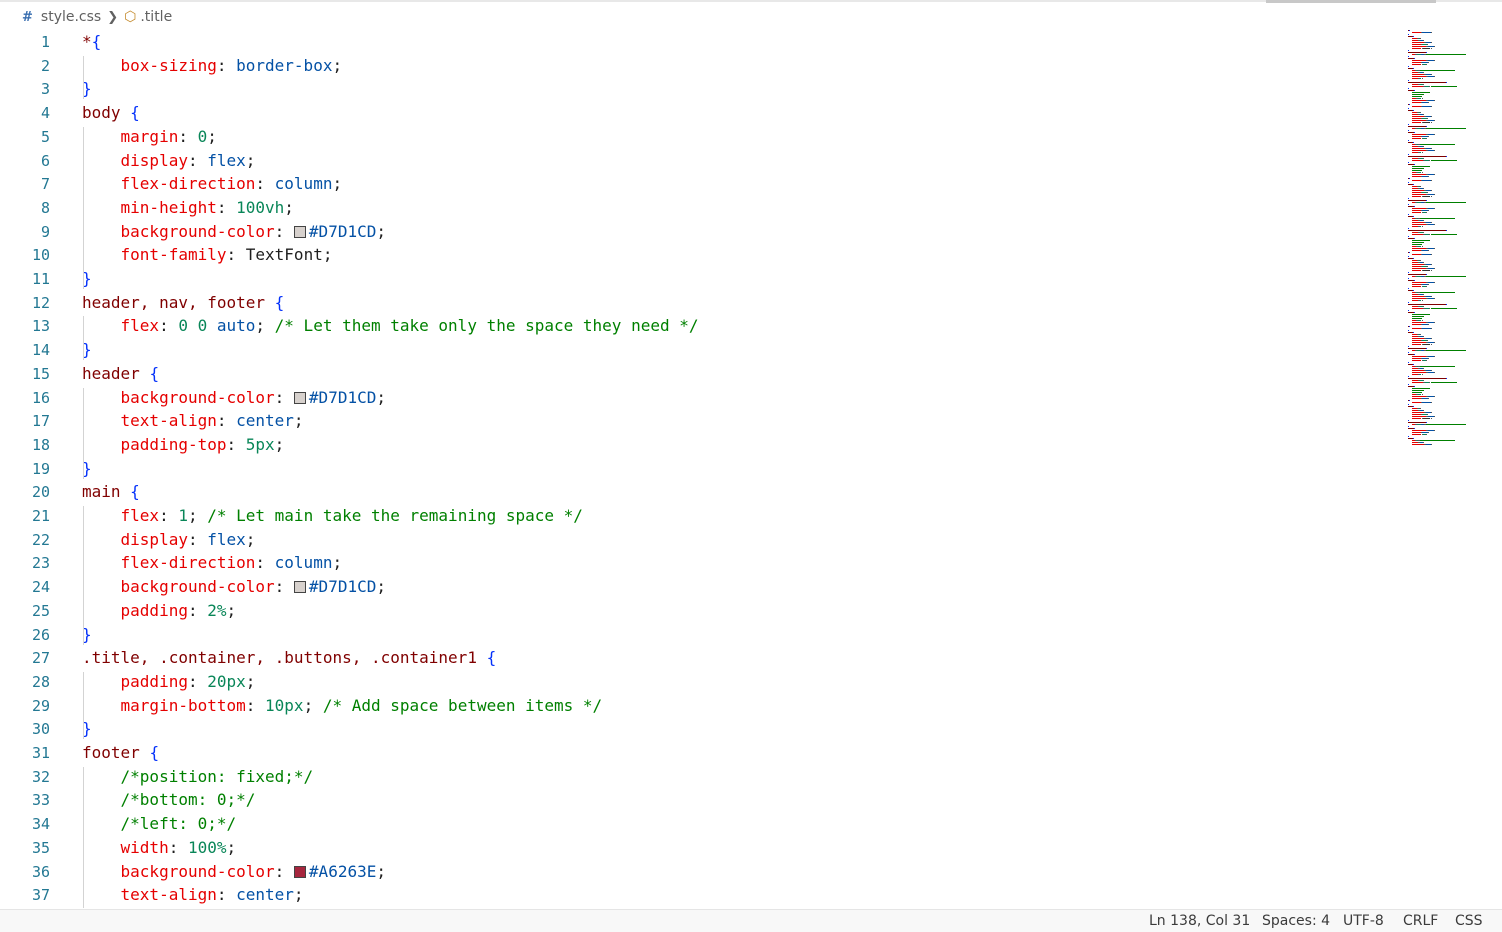  What do you see at coordinates (700, 66) in the screenshot?
I see `code-line: 2 box-sizing: border-box;` at bounding box center [700, 66].